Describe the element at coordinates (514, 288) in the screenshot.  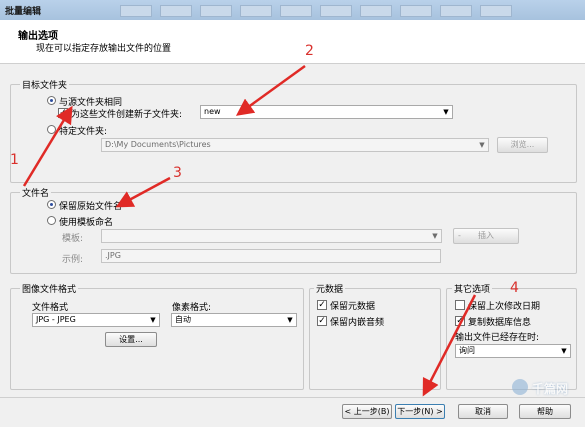
I see `annotation-number-4: 4` at that location.